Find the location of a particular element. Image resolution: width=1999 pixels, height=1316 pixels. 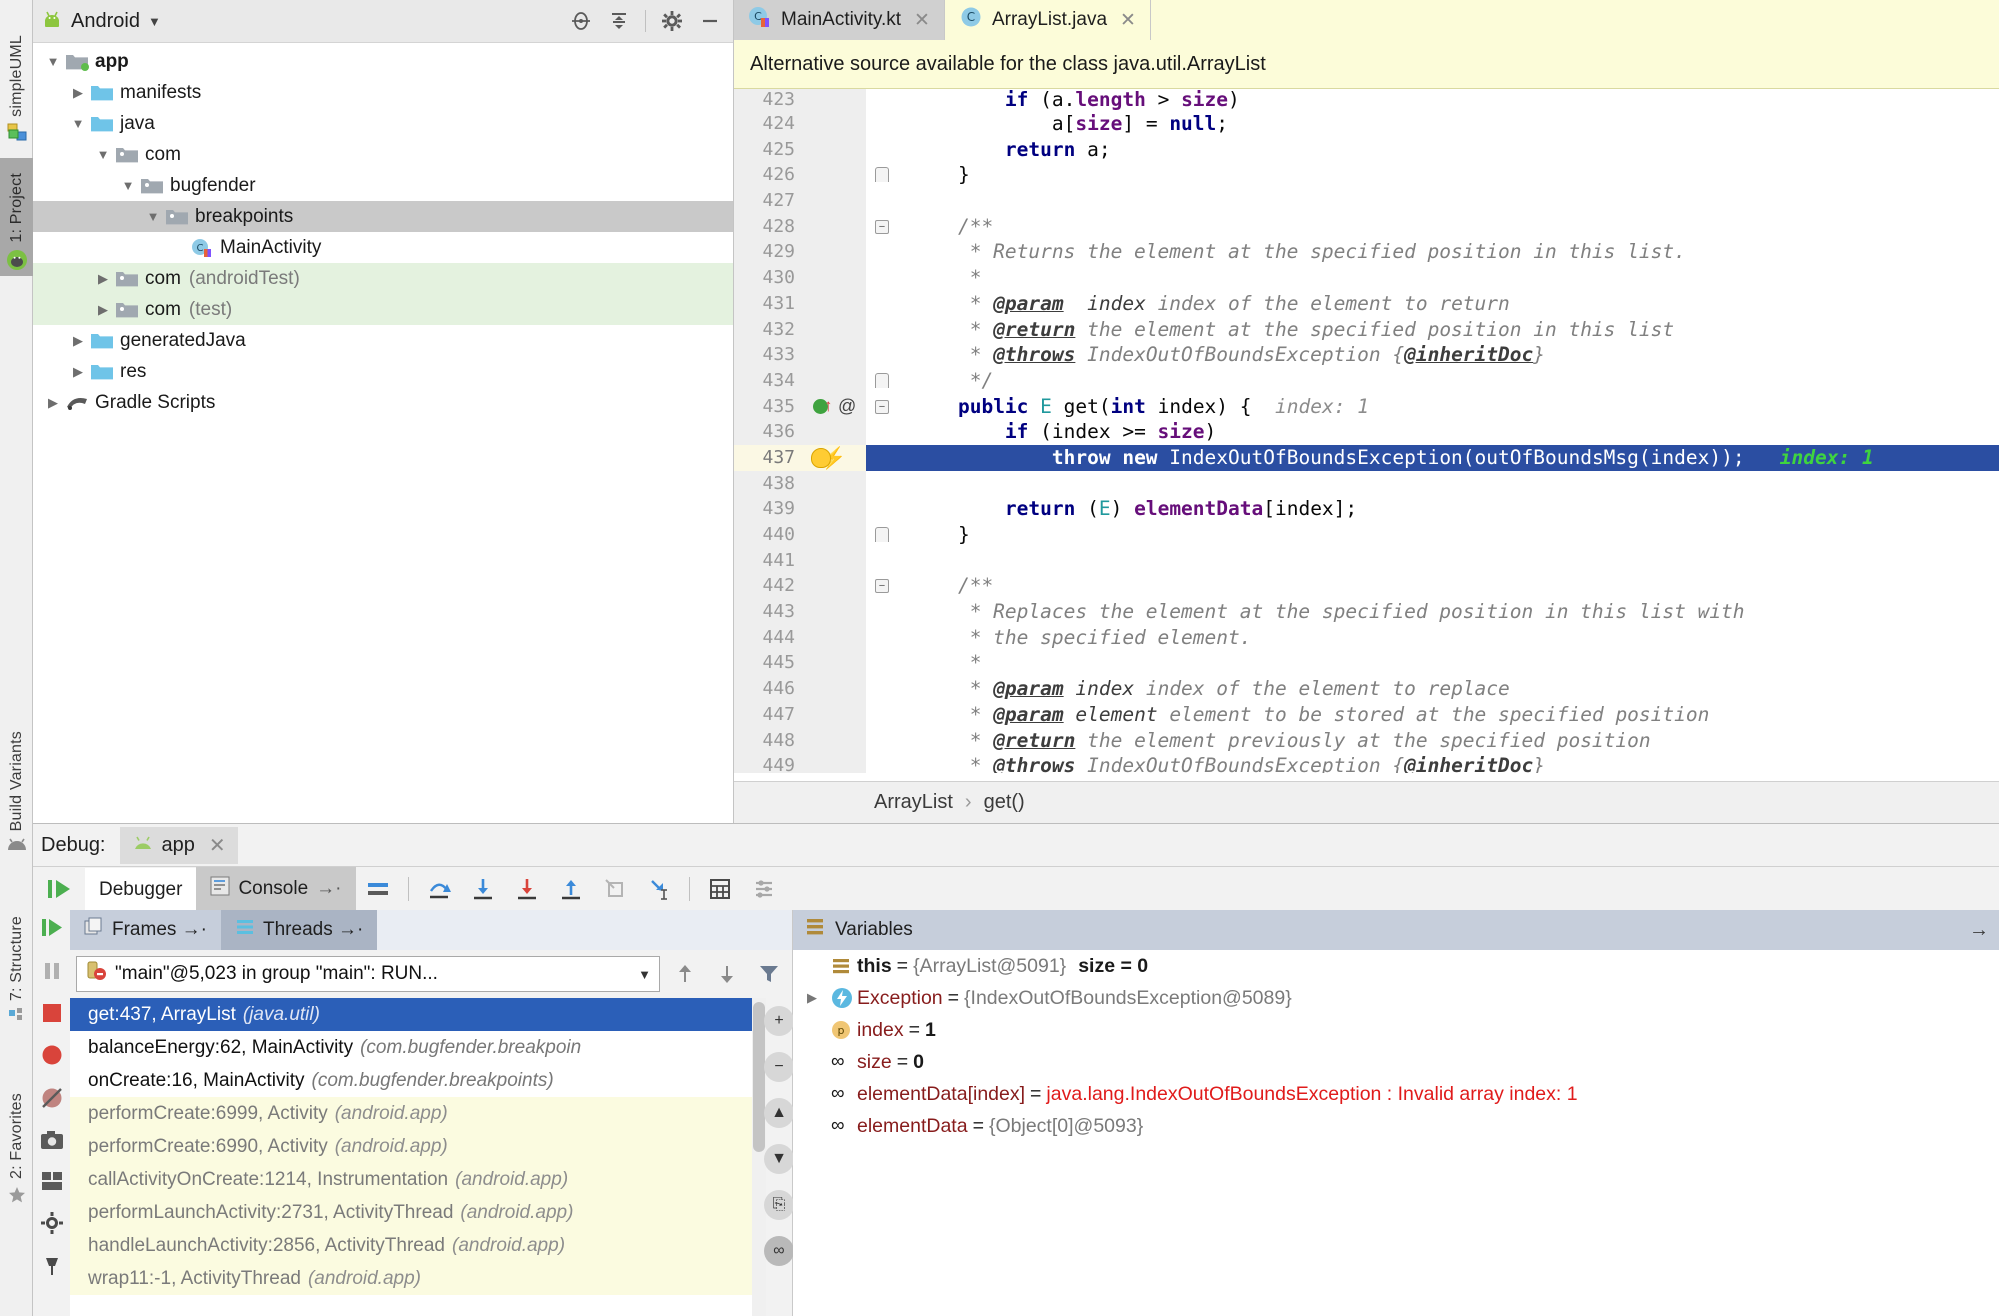

code-line-442: 442 − /** is located at coordinates (1366, 586).